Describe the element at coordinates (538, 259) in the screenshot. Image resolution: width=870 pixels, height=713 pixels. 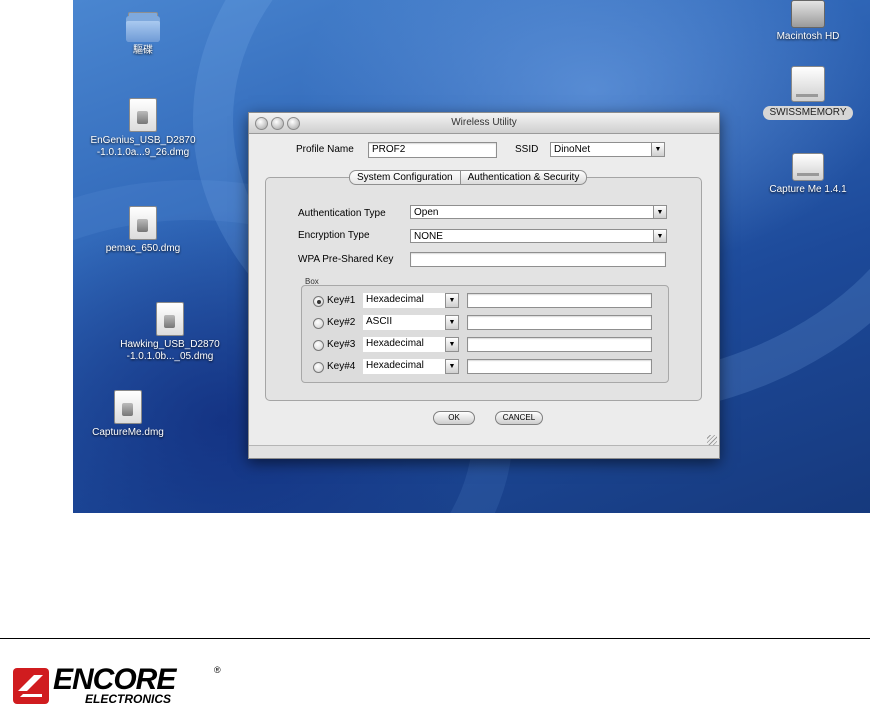
I see `wpa-key-input` at that location.